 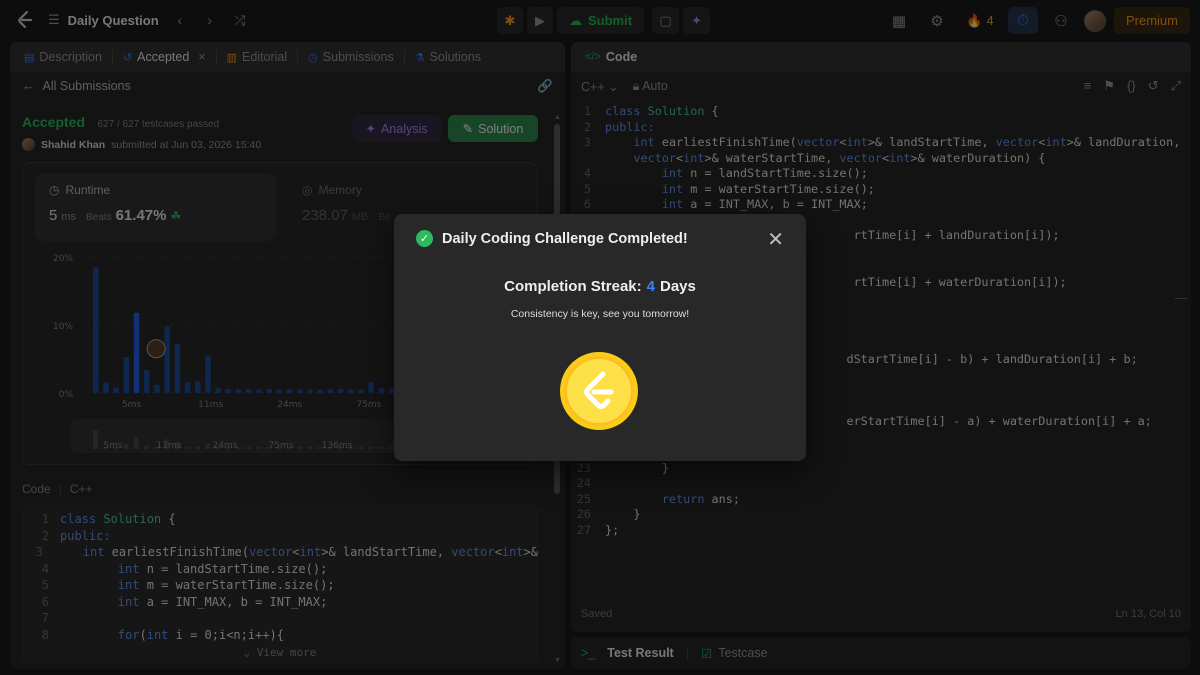 I want to click on leetcode-logo-icon, so click(x=599, y=390).